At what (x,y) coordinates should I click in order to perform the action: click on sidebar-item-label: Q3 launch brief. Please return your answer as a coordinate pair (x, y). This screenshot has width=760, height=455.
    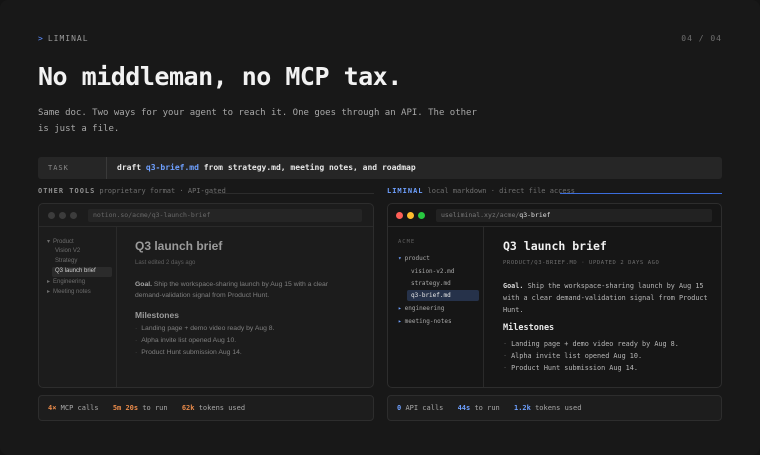
    Looking at the image, I should click on (75, 271).